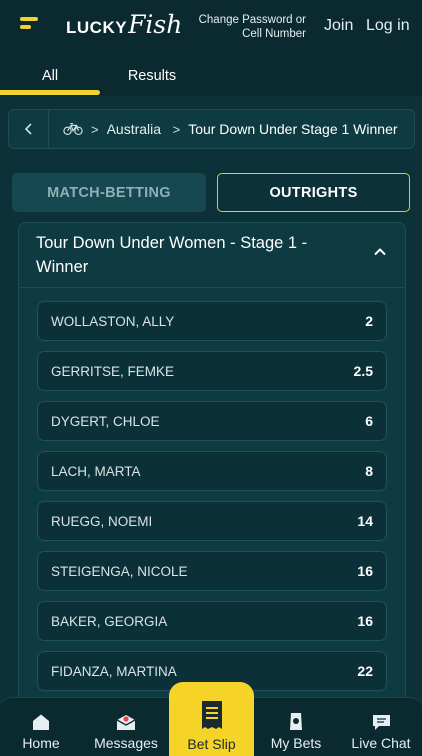 The width and height of the screenshot is (422, 756). What do you see at coordinates (369, 321) in the screenshot?
I see `runner-odds: 2` at bounding box center [369, 321].